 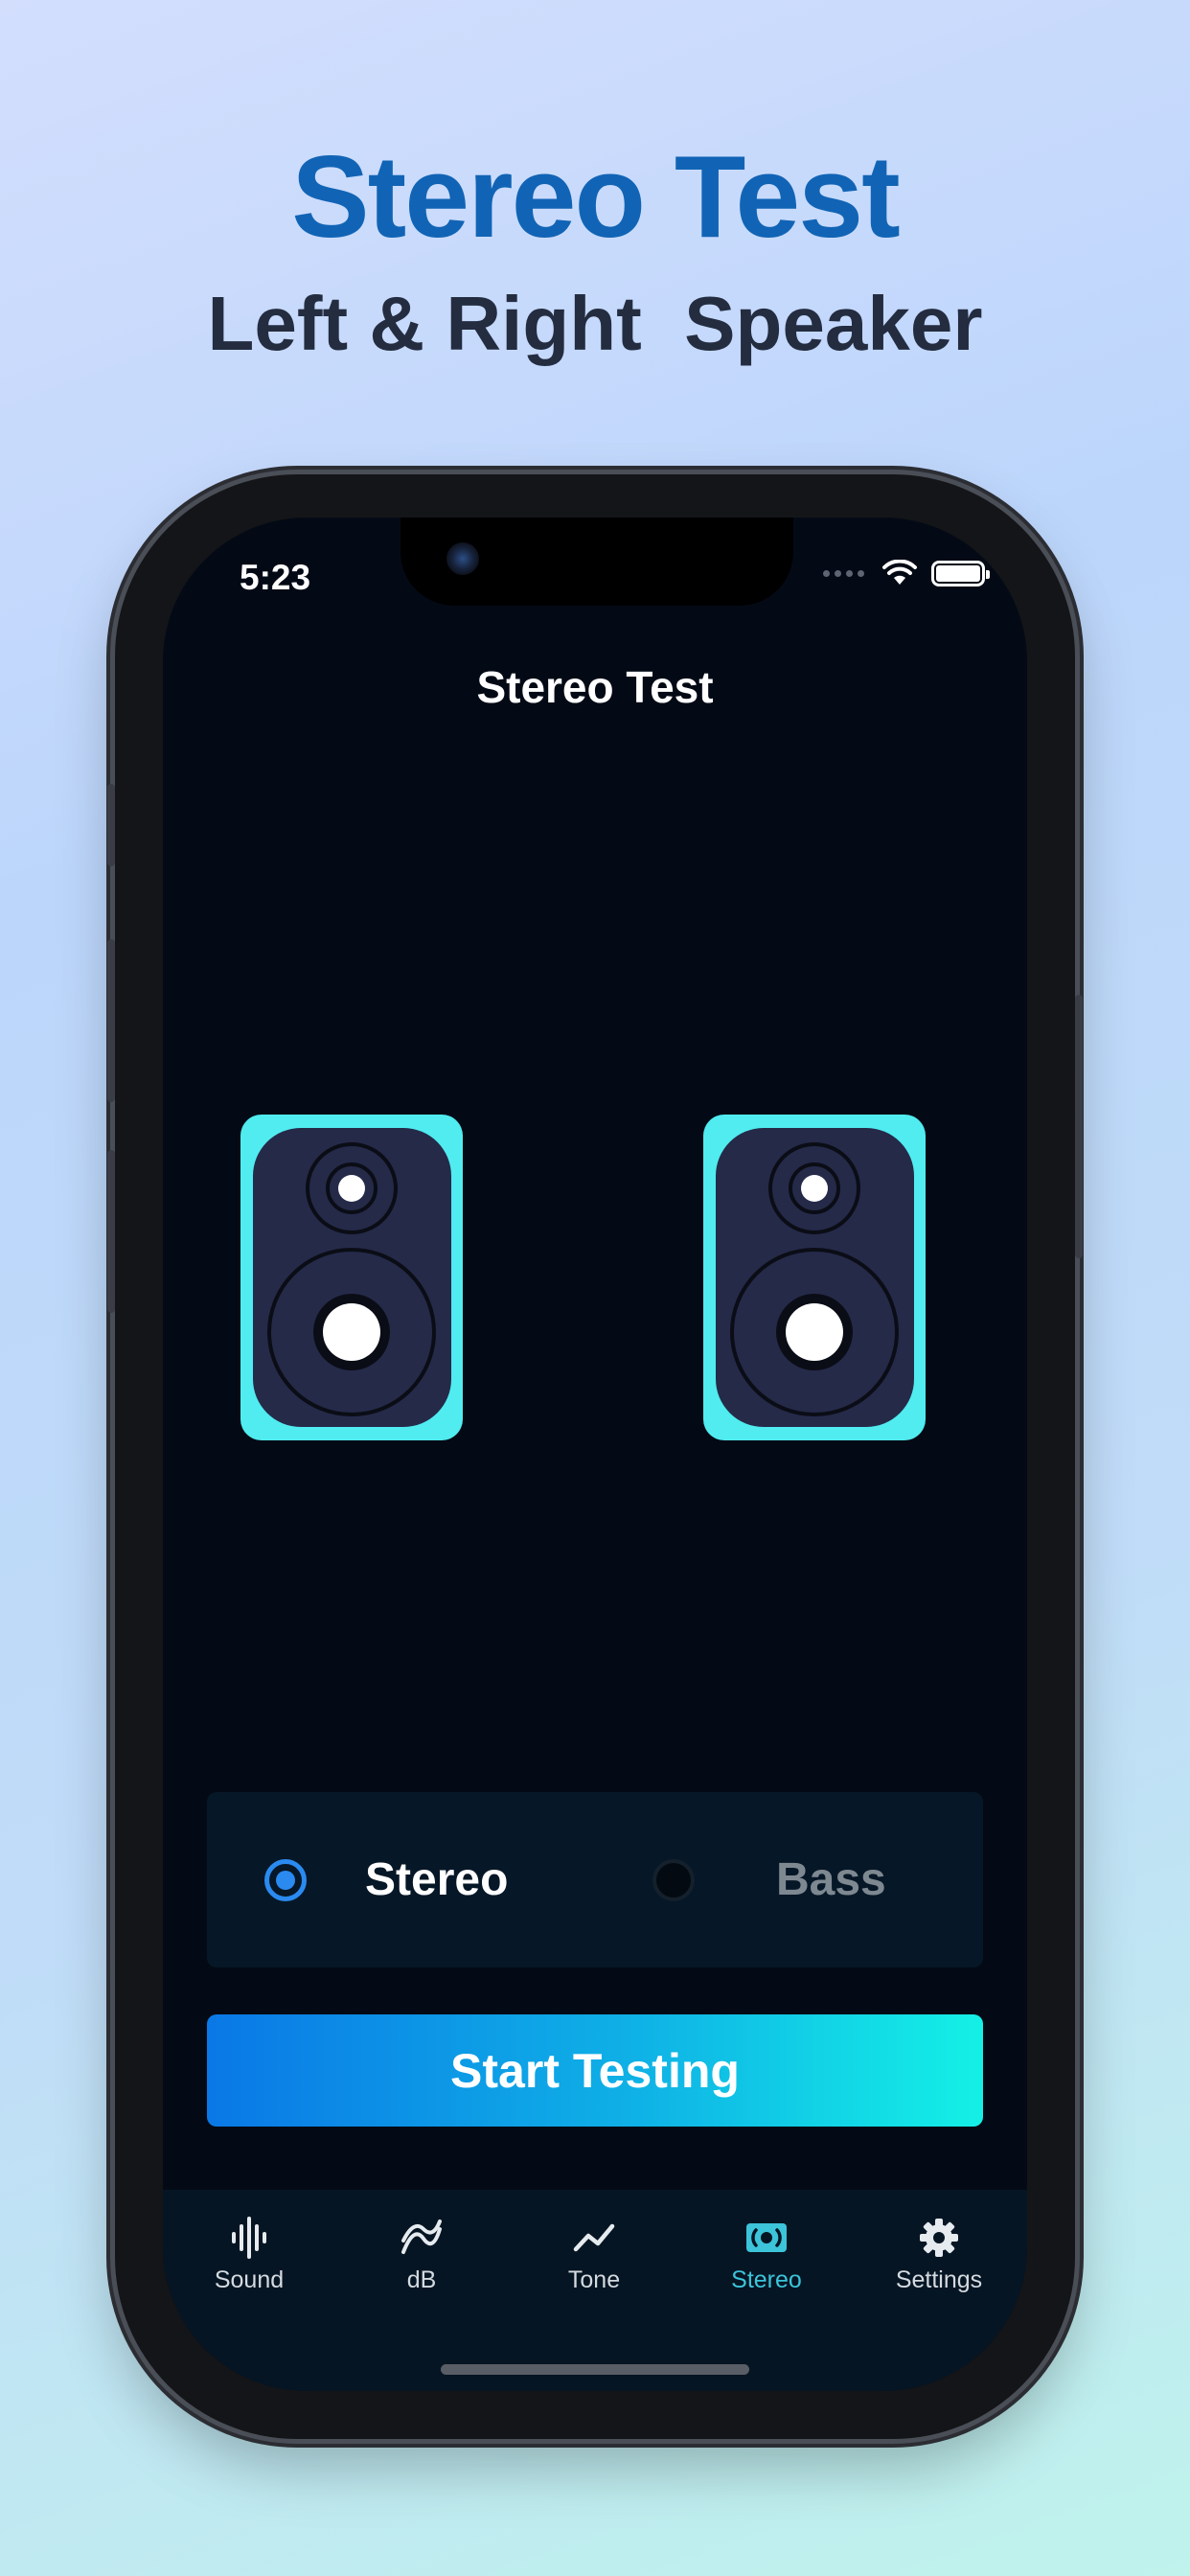 What do you see at coordinates (769, 1879) in the screenshot?
I see `mode-option-bass: Bass` at bounding box center [769, 1879].